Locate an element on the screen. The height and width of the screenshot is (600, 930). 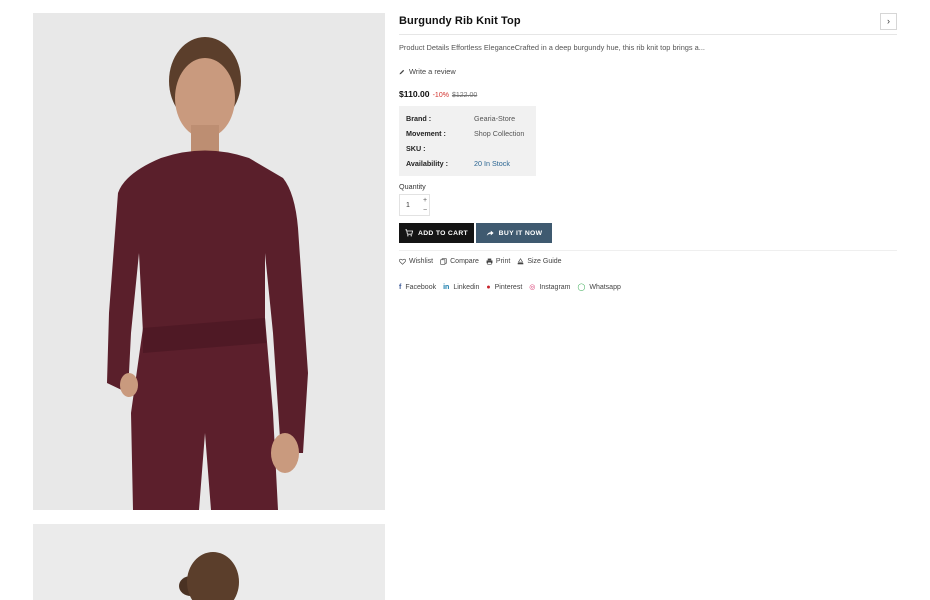
current-price: $110.00 is located at coordinates (414, 94).